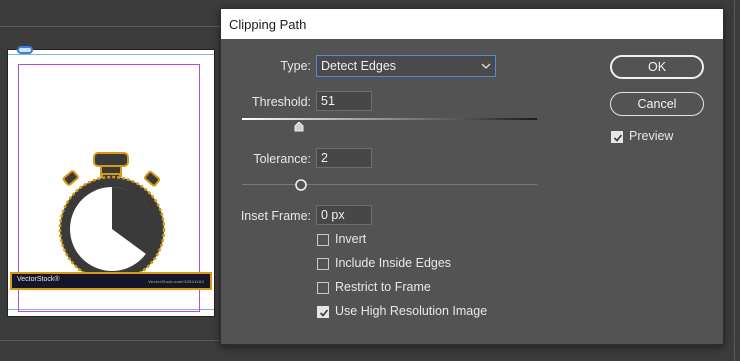  I want to click on type-label: Type:, so click(295, 66).